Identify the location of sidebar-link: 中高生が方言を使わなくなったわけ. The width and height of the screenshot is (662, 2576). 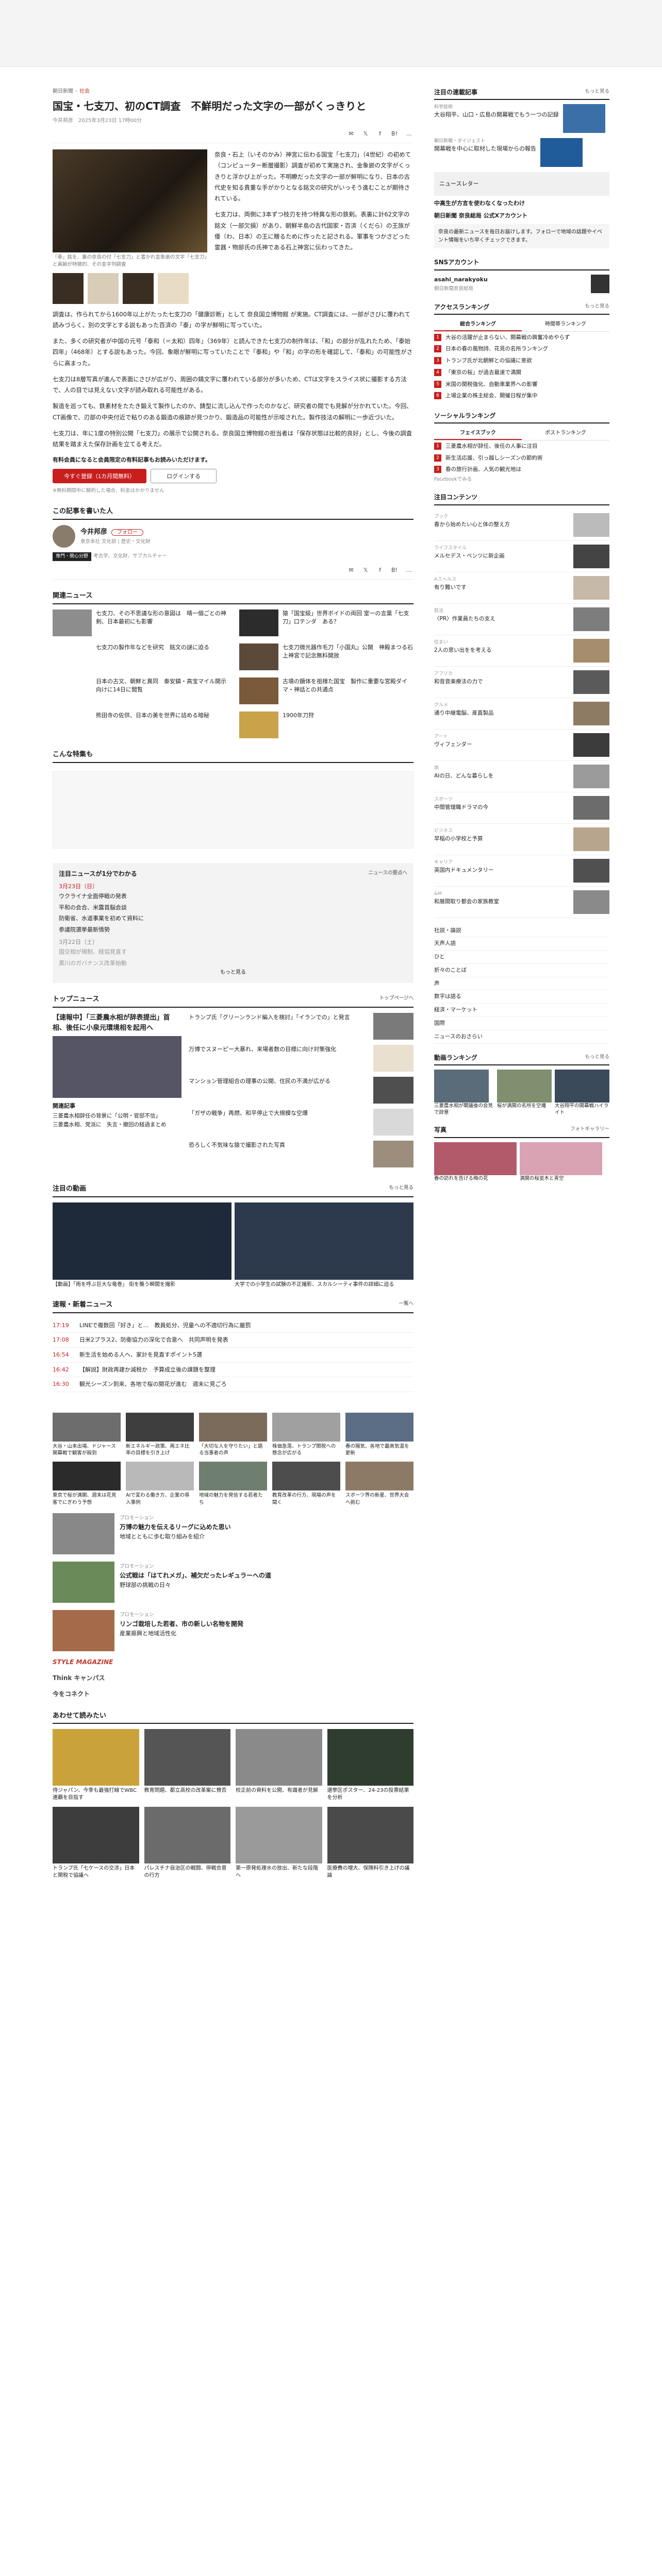
(521, 203).